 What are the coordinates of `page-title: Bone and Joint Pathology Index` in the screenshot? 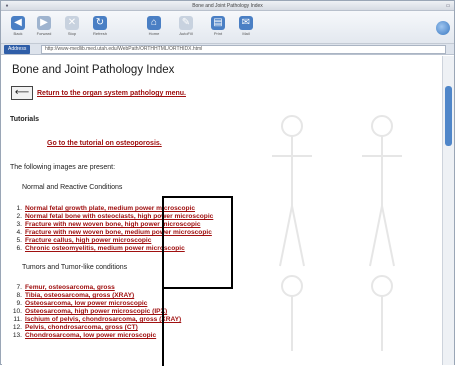 It's located at (93, 70).